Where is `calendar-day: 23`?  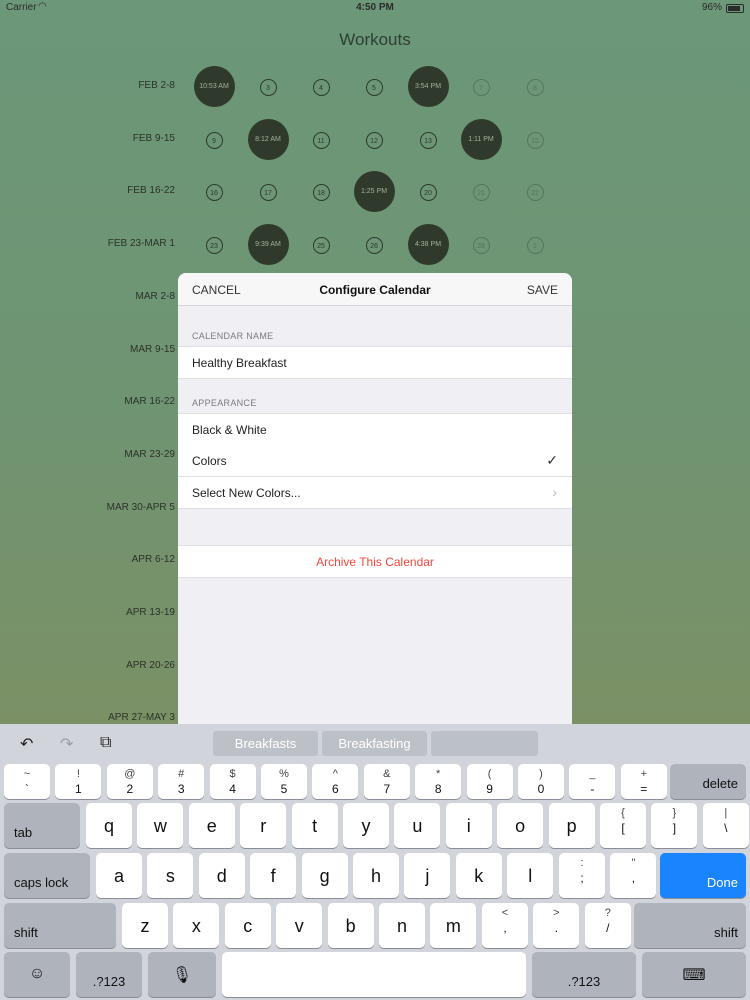
calendar-day: 23 is located at coordinates (214, 246).